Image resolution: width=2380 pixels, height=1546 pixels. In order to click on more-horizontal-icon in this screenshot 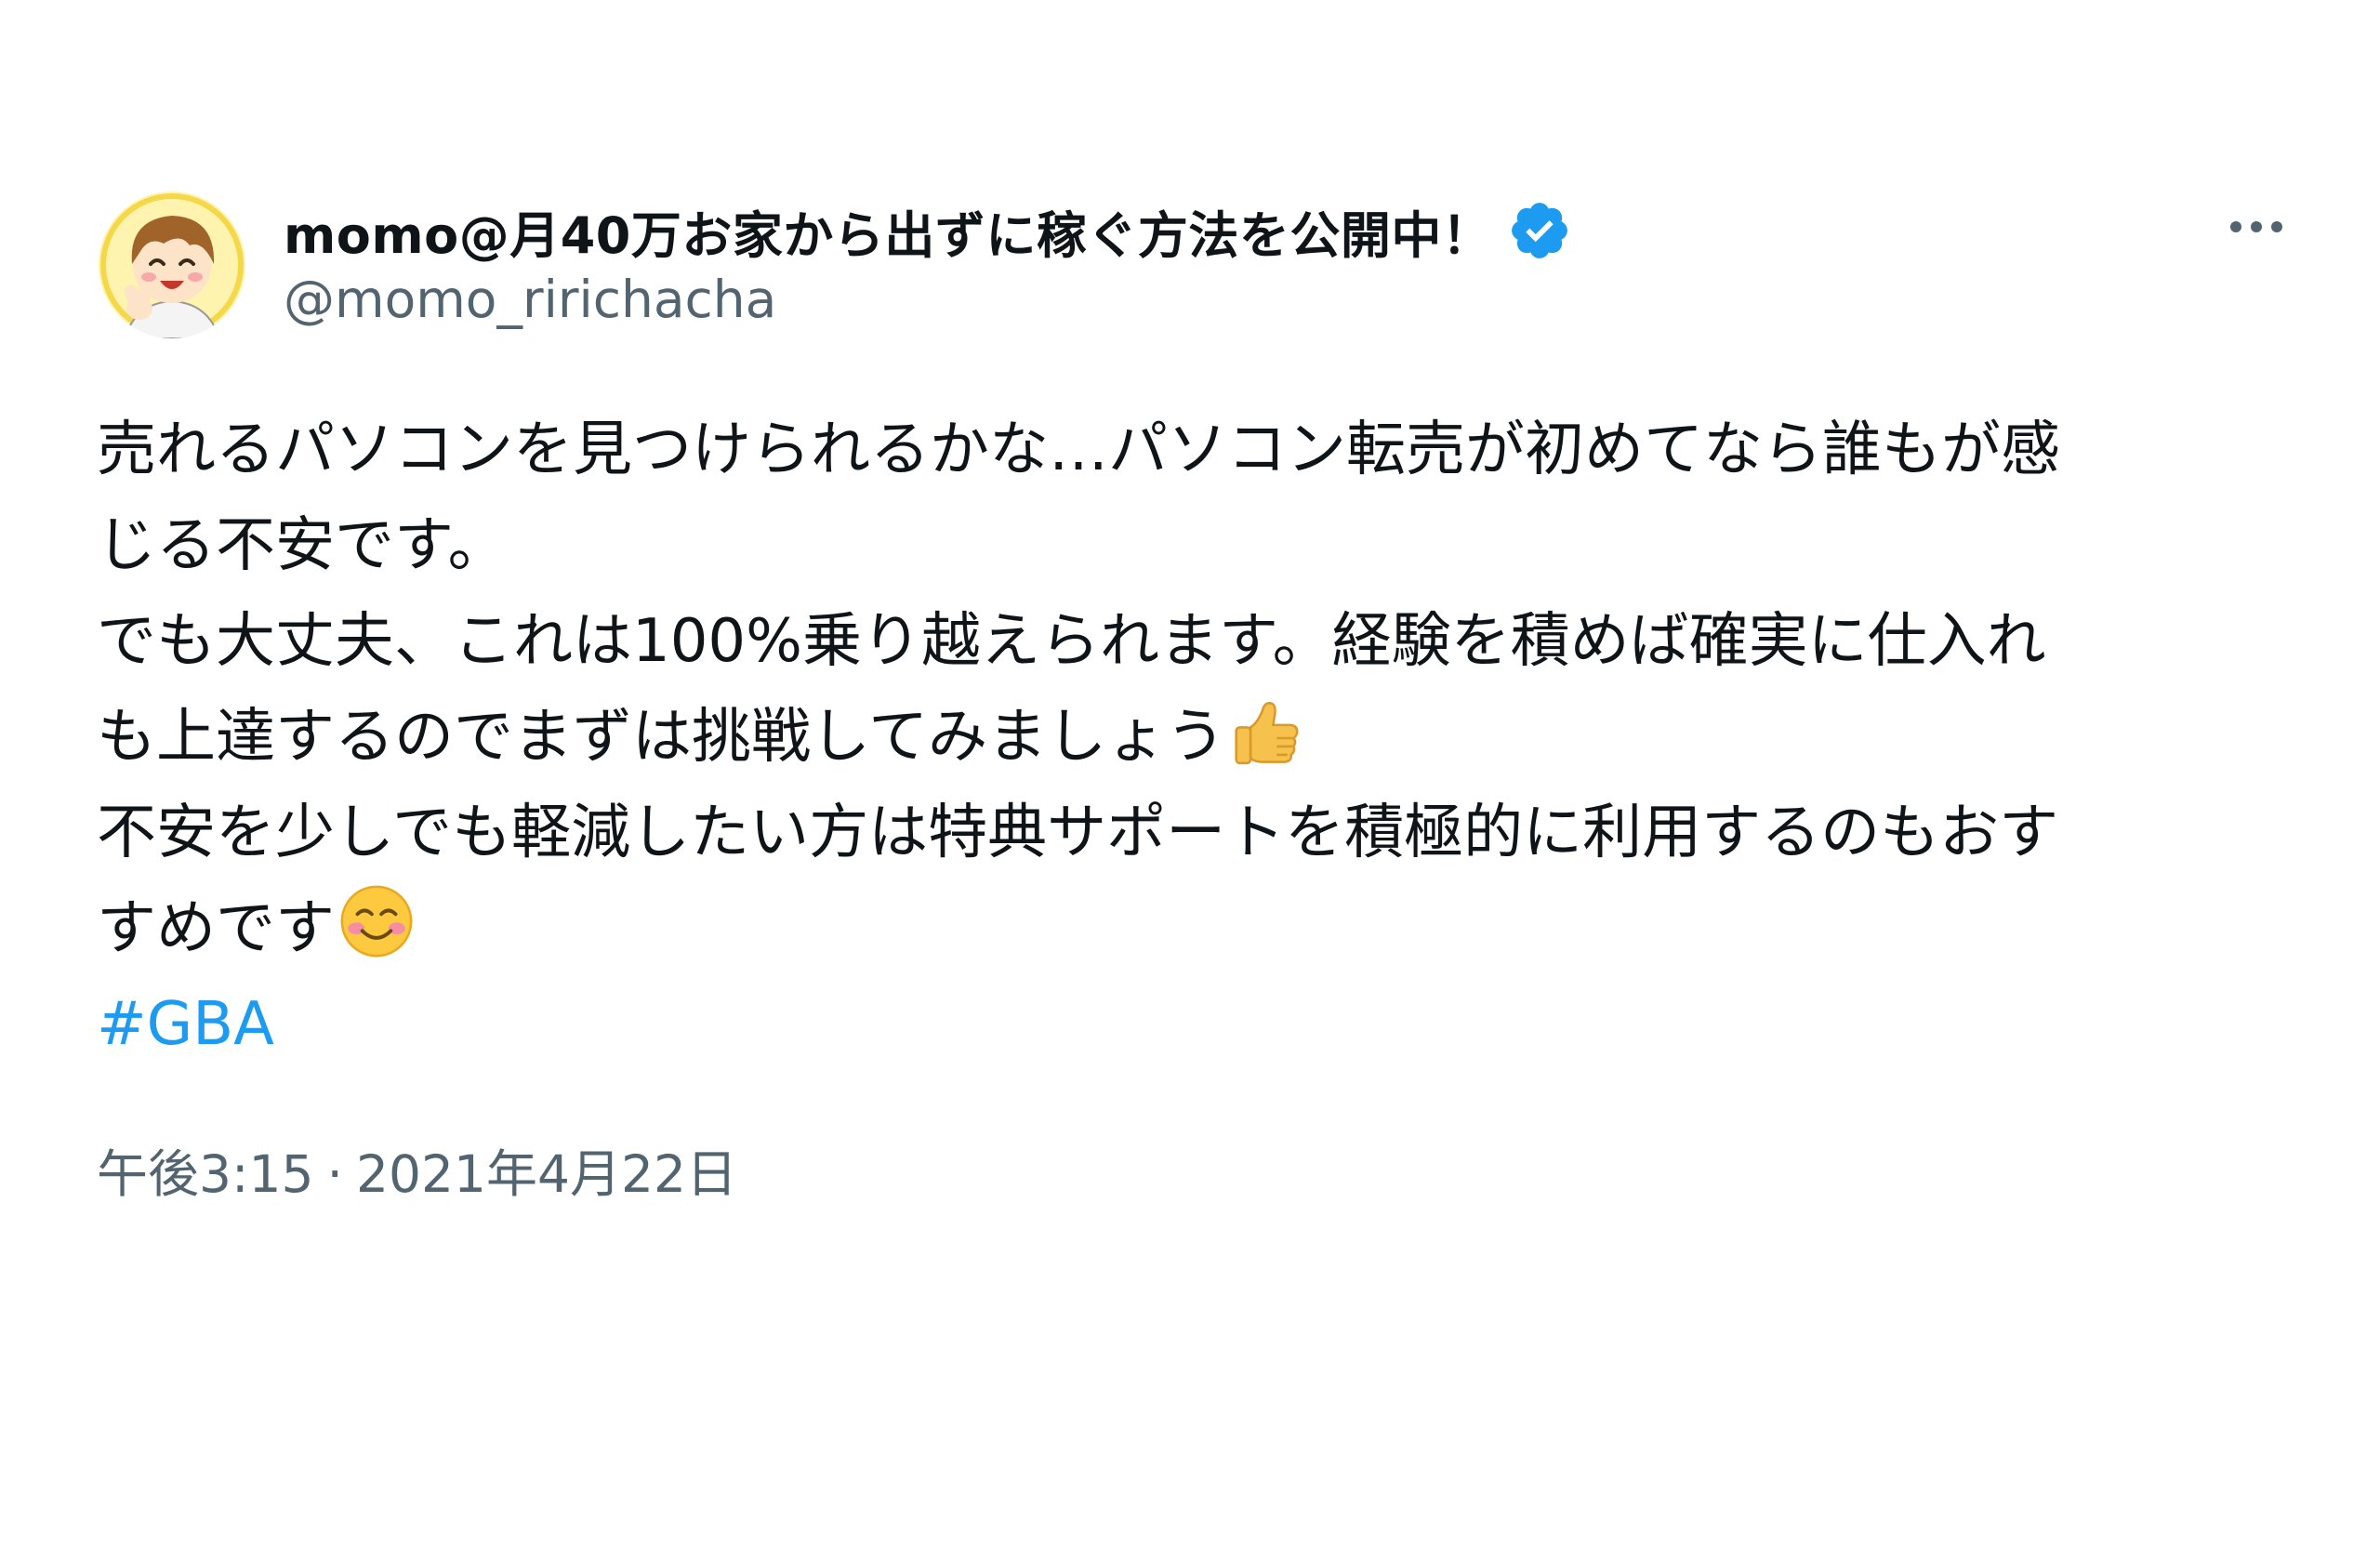, I will do `click(2235, 226)`.